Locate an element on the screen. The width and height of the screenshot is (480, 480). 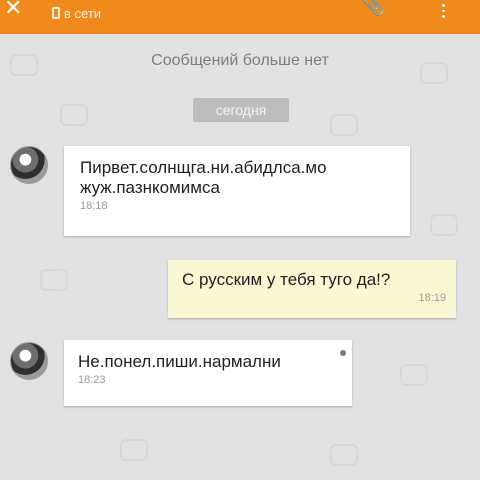
chat-header: ✕ в сети 📎 is located at coordinates (240, 17).